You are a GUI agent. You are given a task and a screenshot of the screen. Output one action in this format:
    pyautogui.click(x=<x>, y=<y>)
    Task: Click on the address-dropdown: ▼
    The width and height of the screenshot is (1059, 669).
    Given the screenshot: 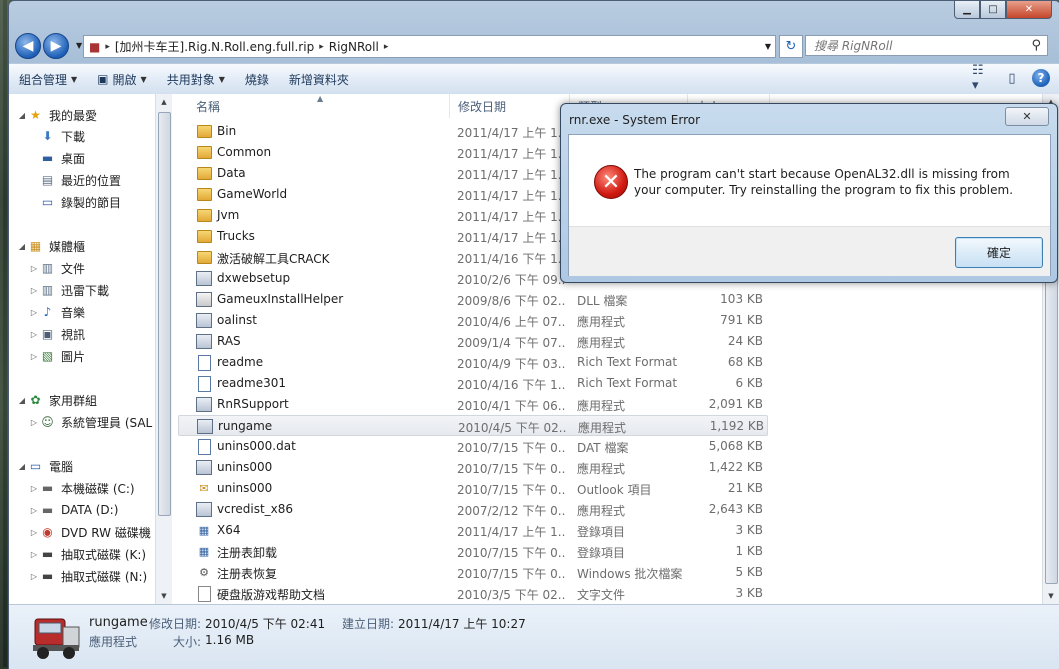 What is the action you would take?
    pyautogui.click(x=768, y=46)
    